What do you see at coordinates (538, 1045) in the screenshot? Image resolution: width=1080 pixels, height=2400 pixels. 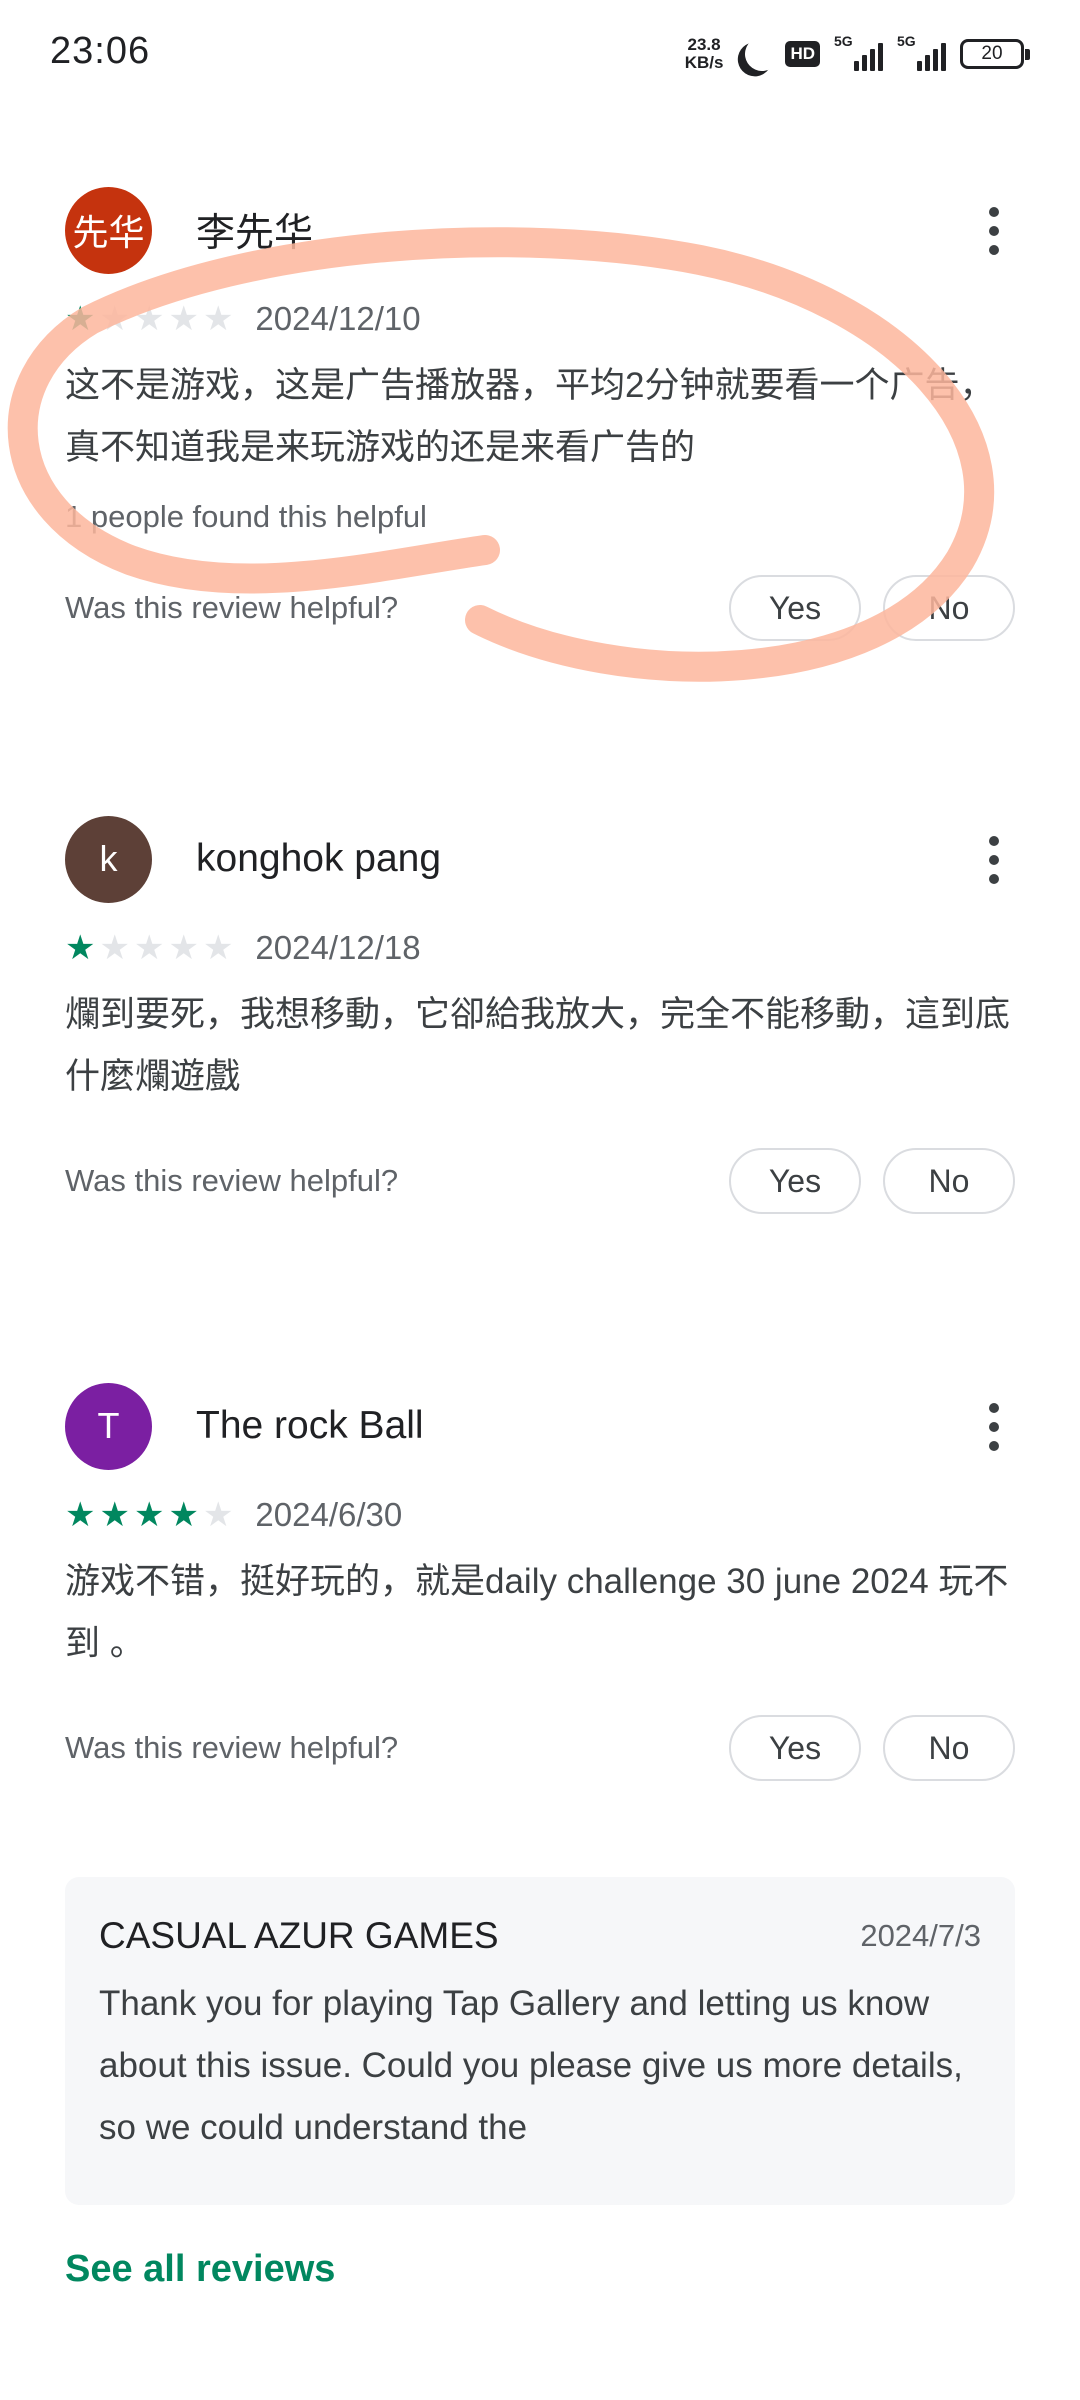 I see `review-text: 爛到要死，我想移動，它卻給我放大，完全不能移動，這到底什麼爛遊戲` at bounding box center [538, 1045].